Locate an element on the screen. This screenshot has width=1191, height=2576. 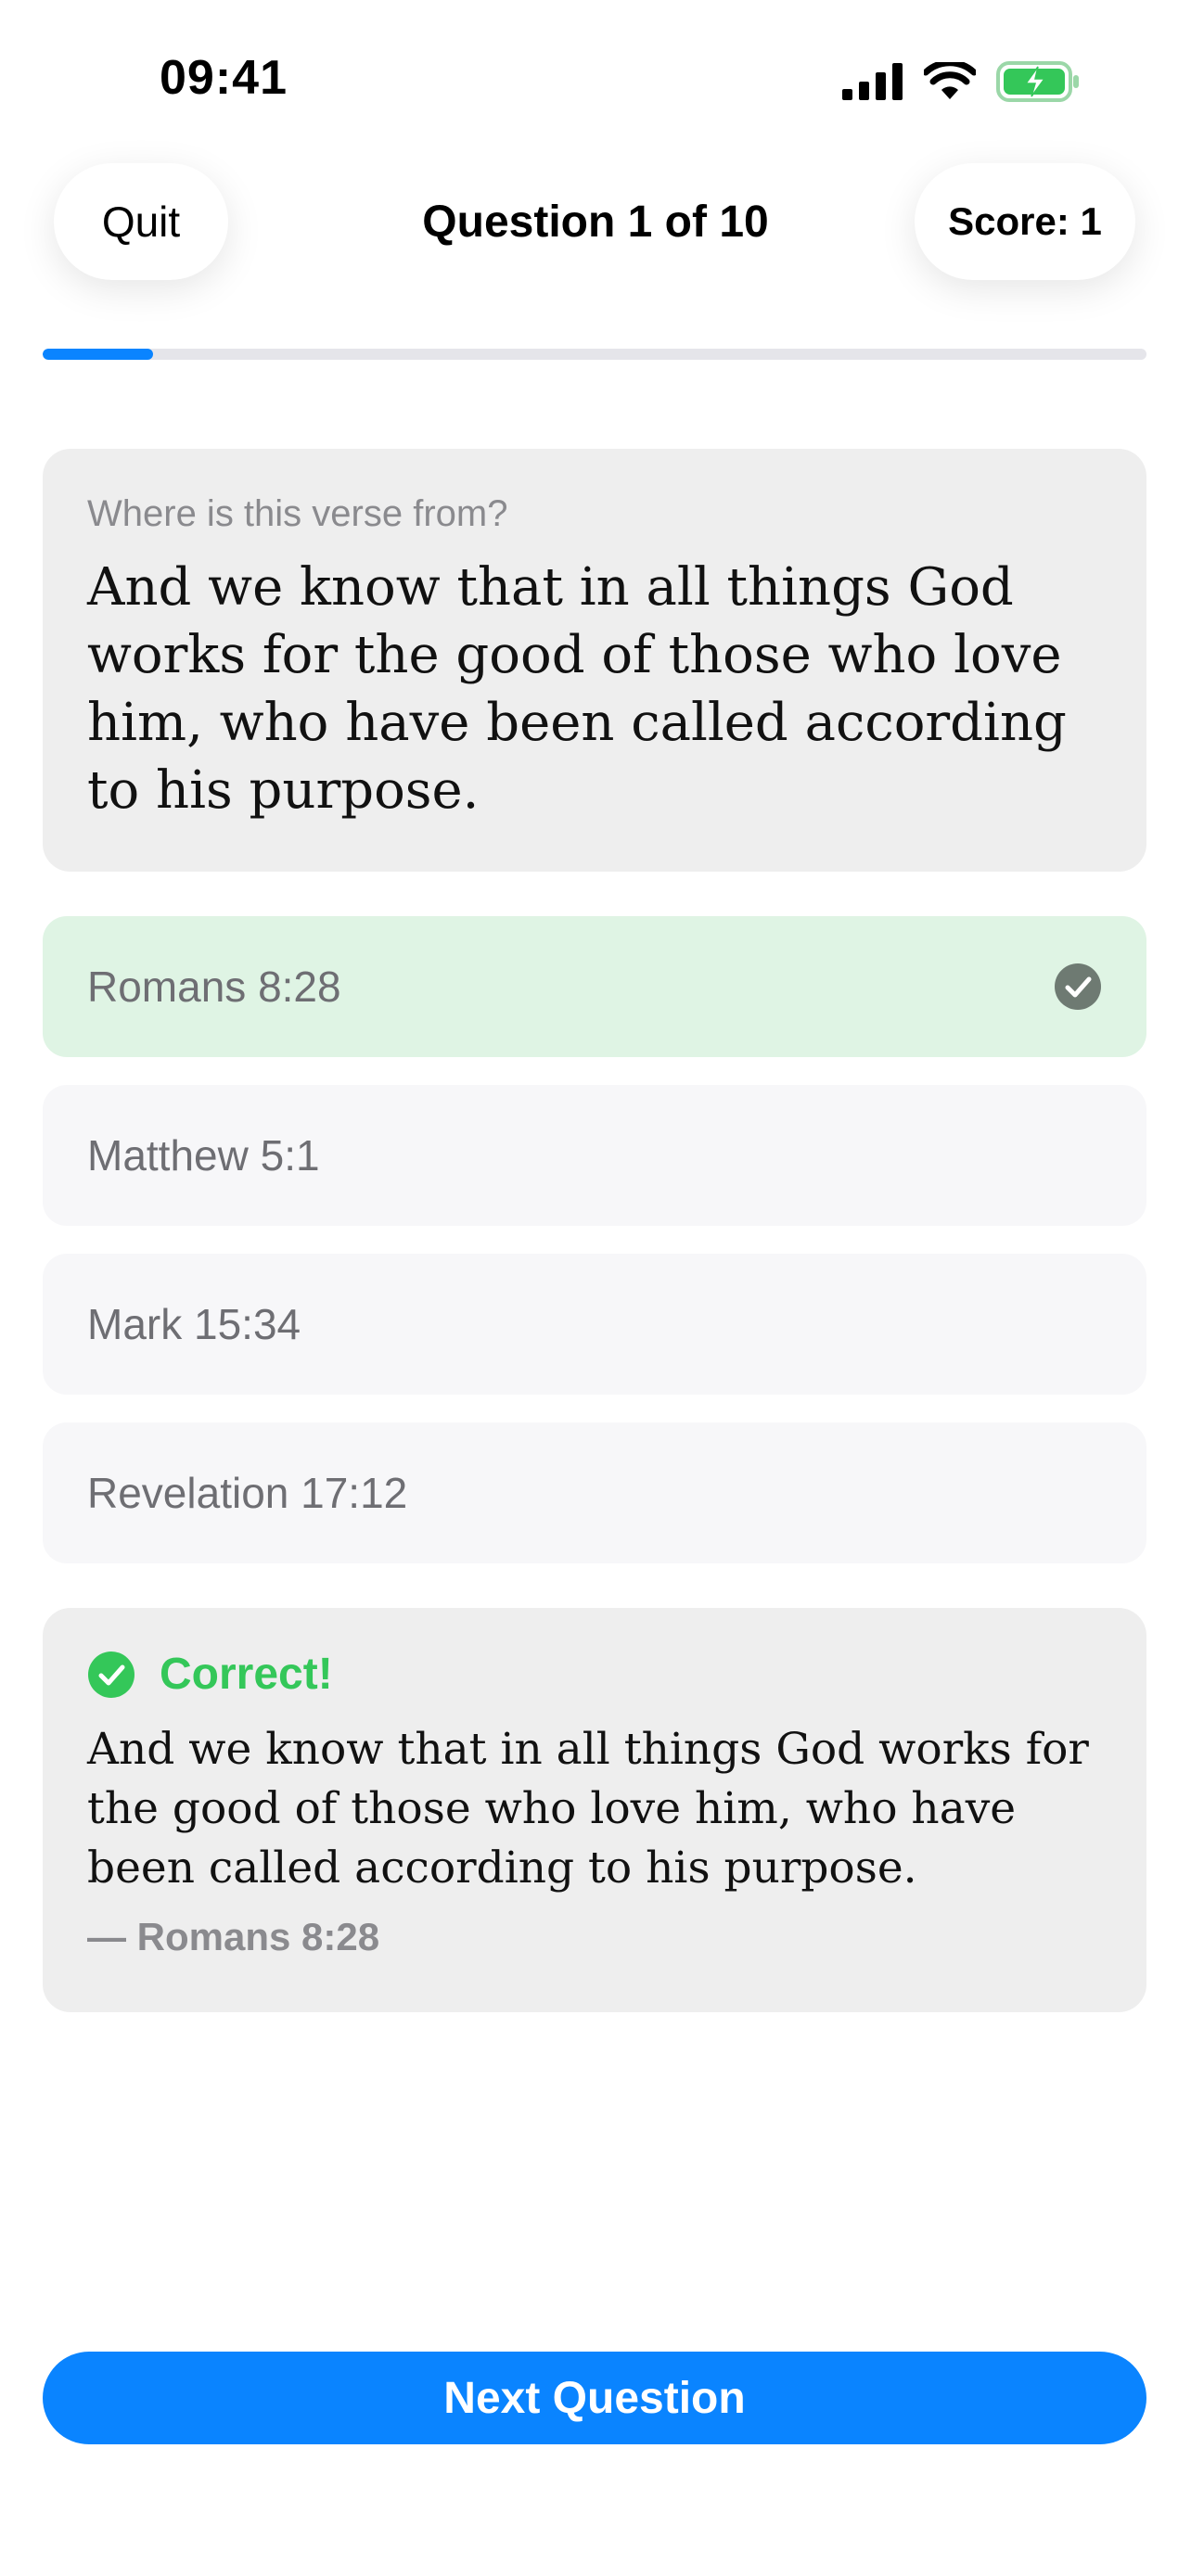
feedback-reference: — Romans 8:28 is located at coordinates (233, 1937).